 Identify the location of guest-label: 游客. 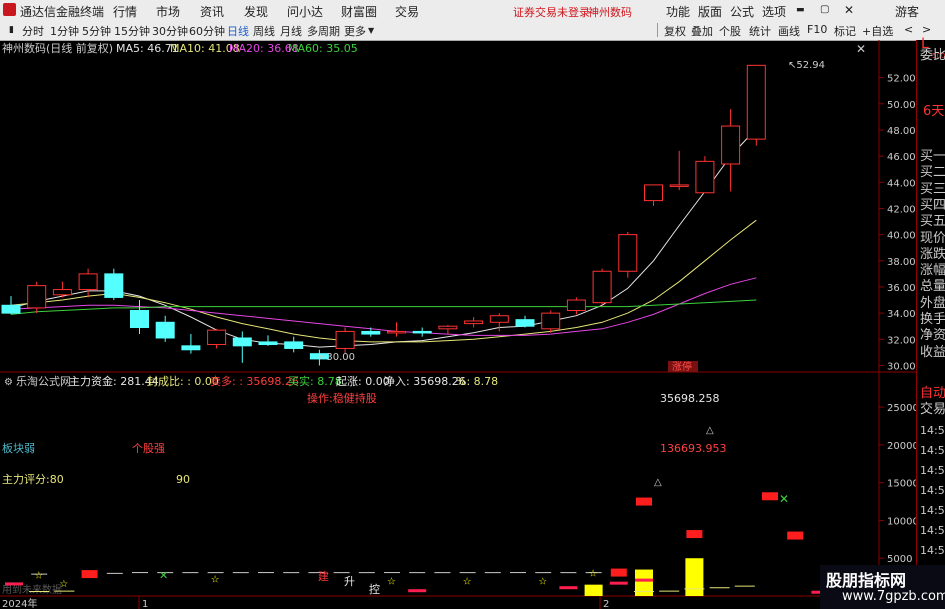
(907, 11).